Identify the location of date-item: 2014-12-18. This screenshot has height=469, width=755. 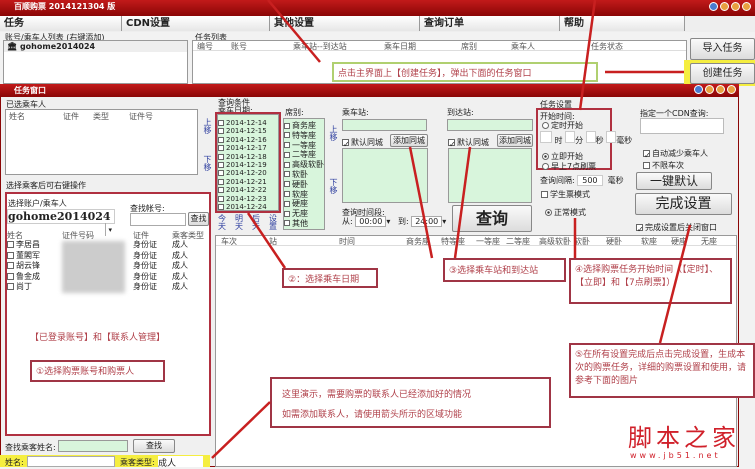
(248, 157).